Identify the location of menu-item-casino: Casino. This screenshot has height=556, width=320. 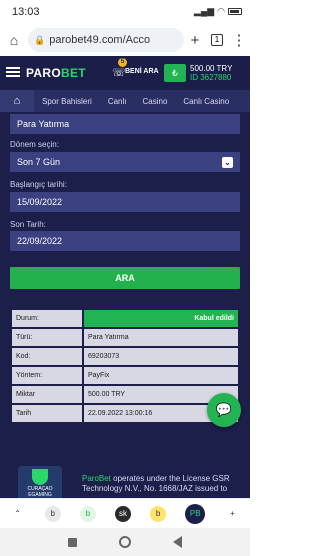
(155, 101).